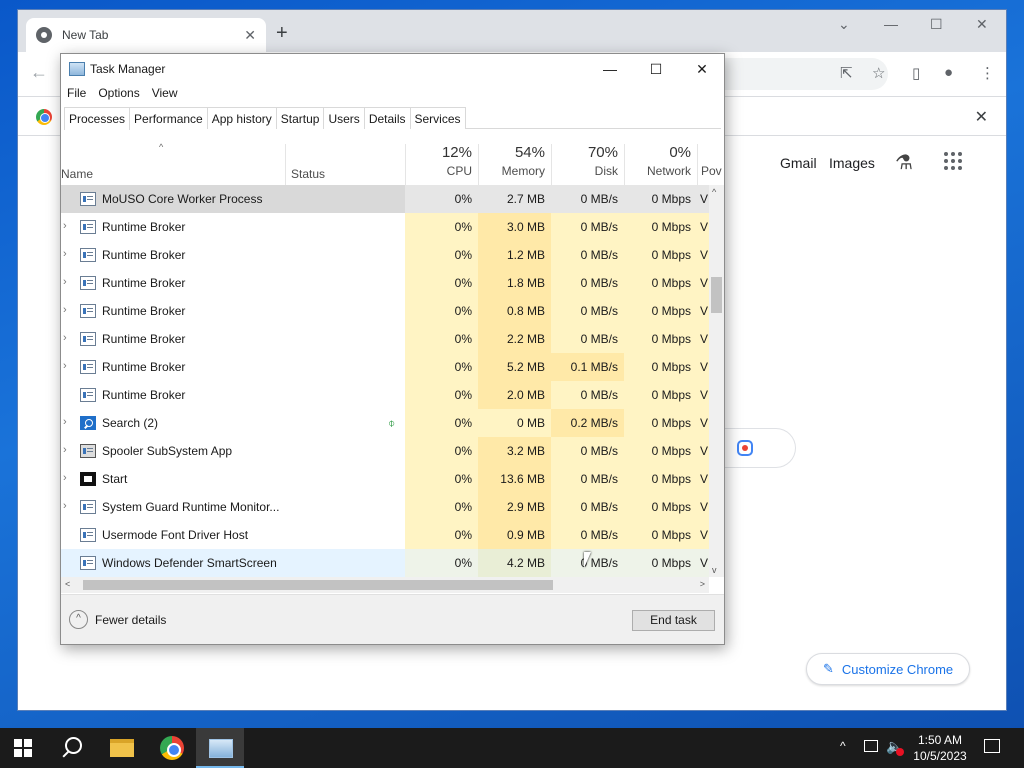 This screenshot has height=768, width=1024. What do you see at coordinates (437, 118) in the screenshot?
I see `tab-services: Services` at bounding box center [437, 118].